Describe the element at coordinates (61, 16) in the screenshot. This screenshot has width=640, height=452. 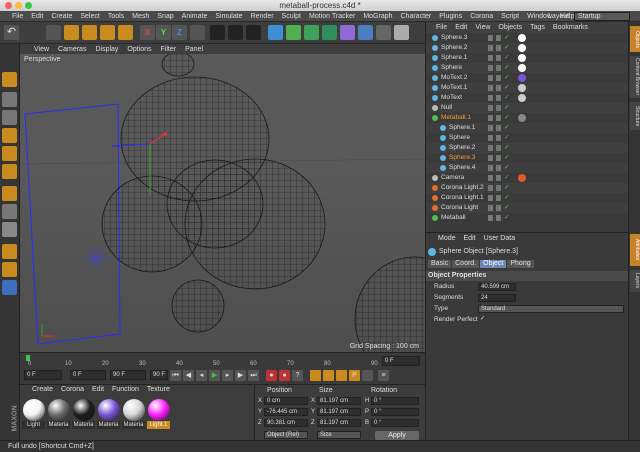
I see `menu-create: Create` at that location.